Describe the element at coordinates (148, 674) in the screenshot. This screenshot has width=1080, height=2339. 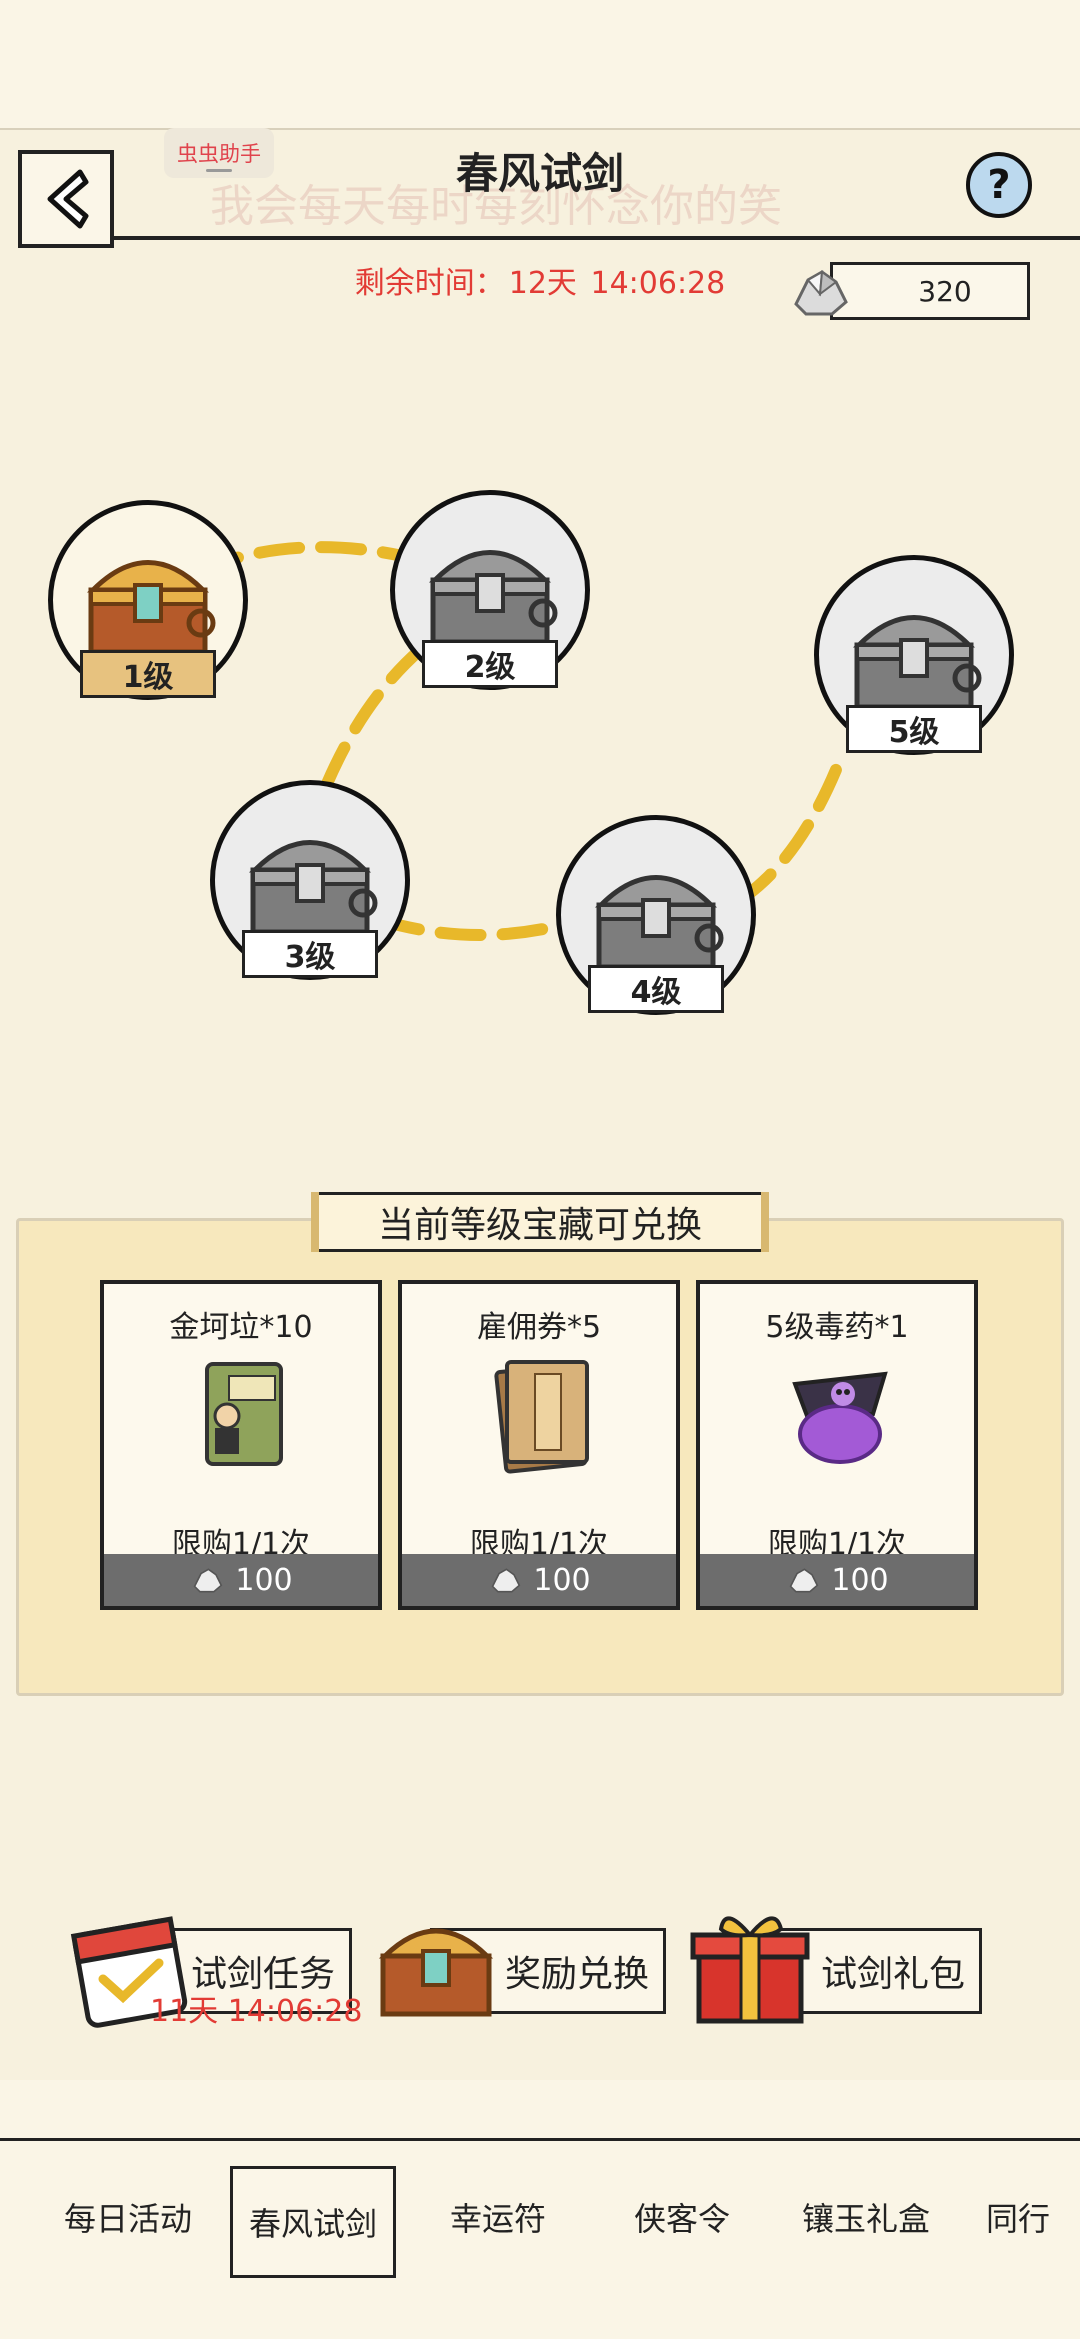
I see `level-label: 1级` at that location.